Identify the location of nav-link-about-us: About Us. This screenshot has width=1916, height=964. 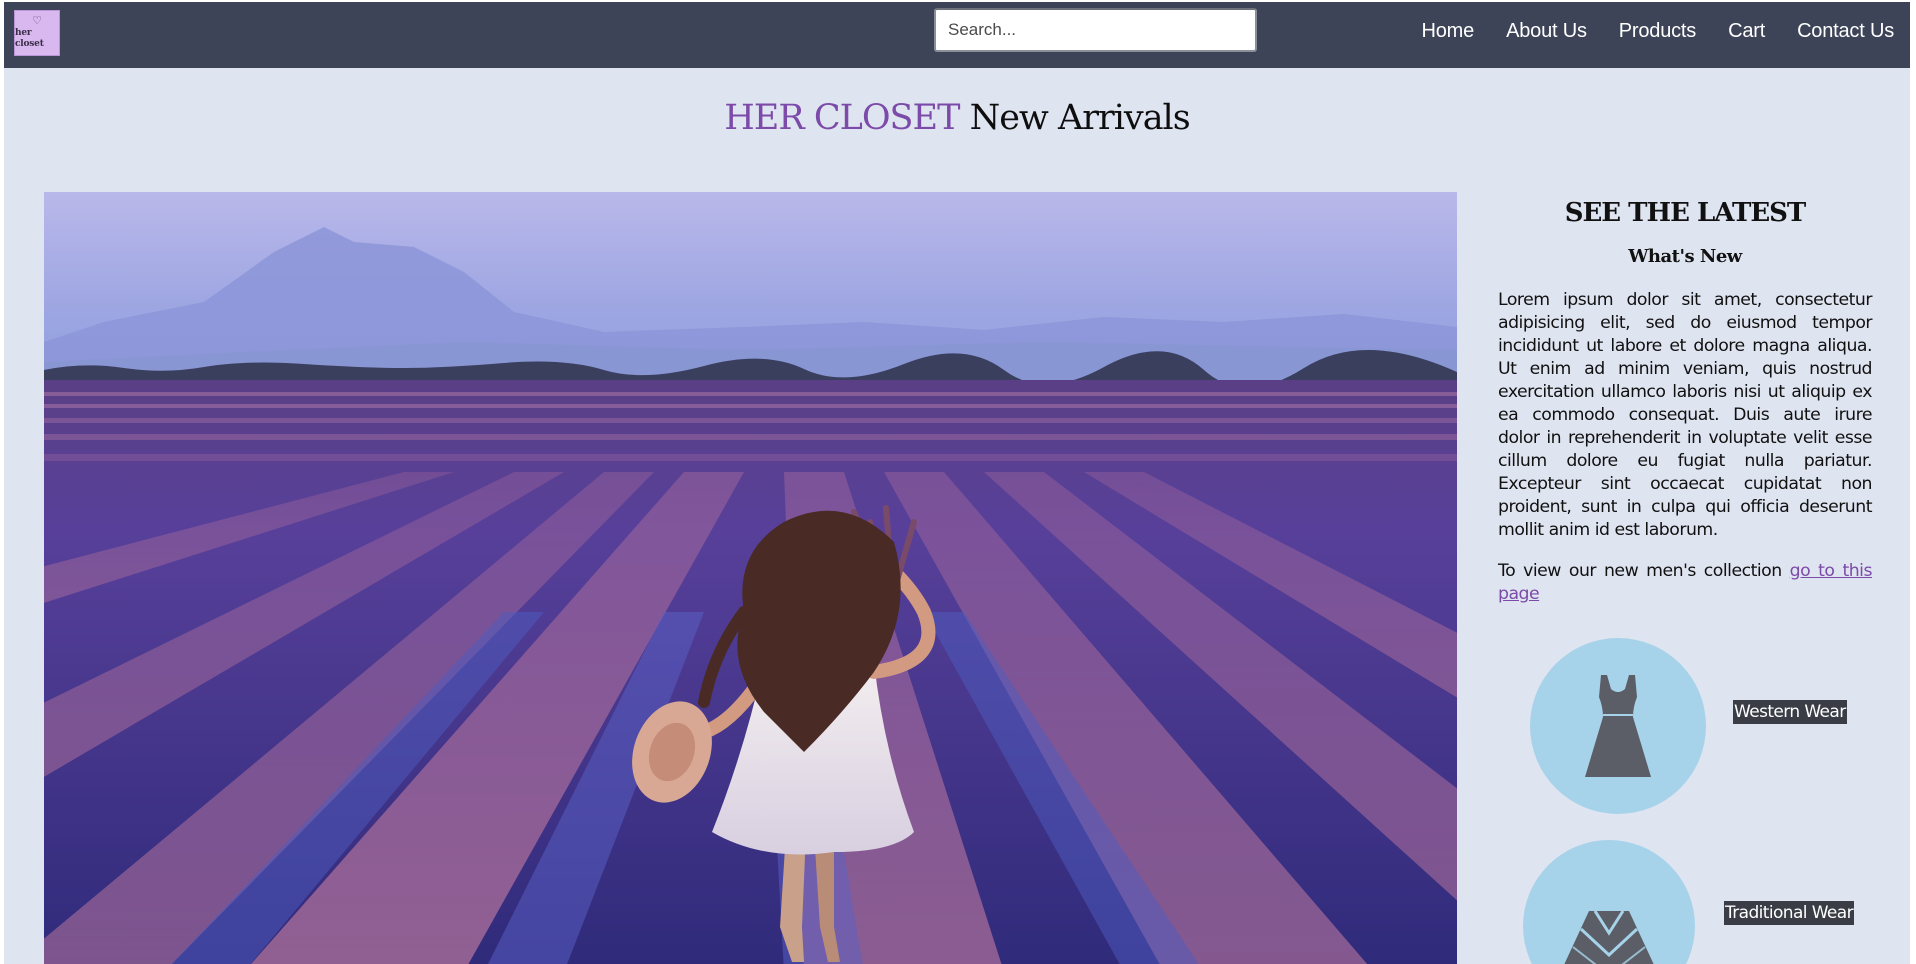
(1546, 31).